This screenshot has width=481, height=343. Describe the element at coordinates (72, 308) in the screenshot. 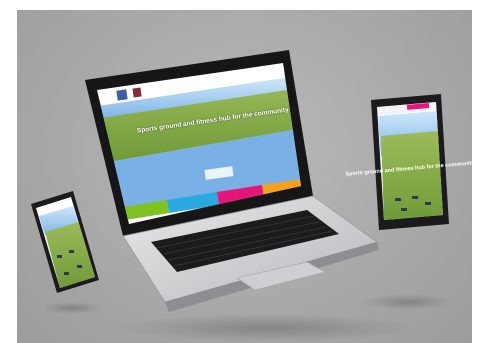

I see `phone-shadow` at that location.